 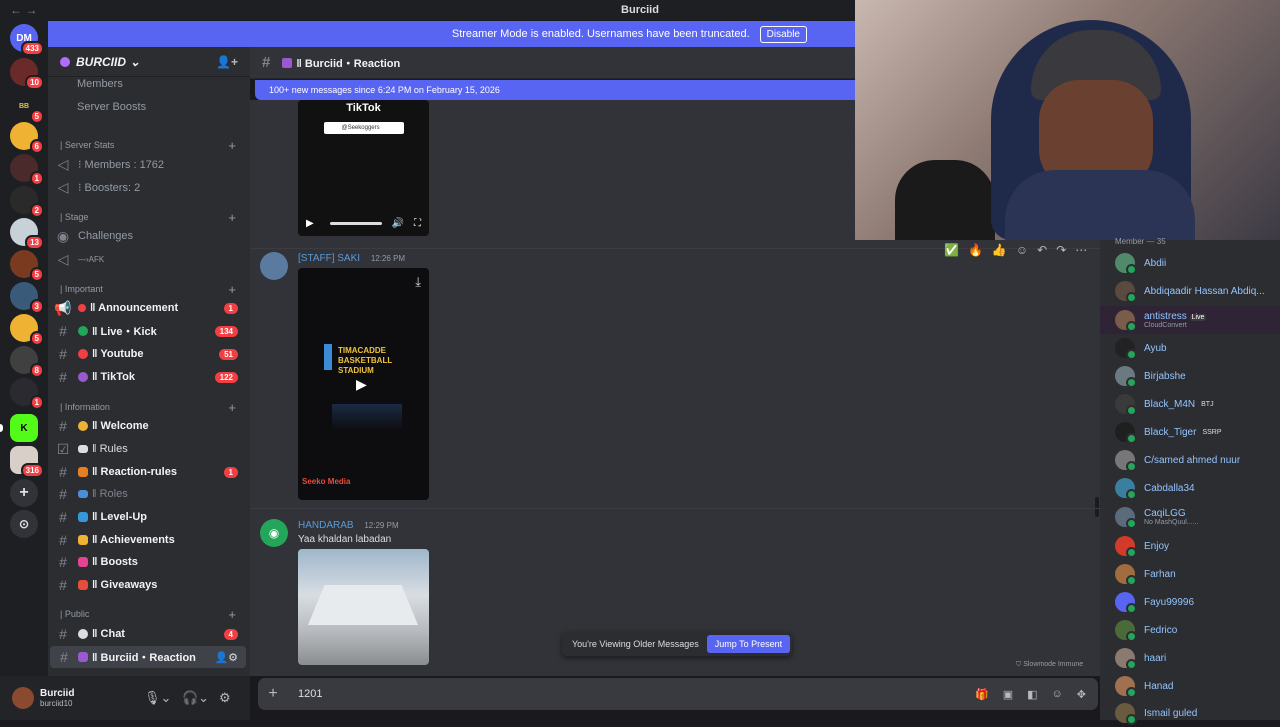 I want to click on add-server-icon: +, so click(x=24, y=493).